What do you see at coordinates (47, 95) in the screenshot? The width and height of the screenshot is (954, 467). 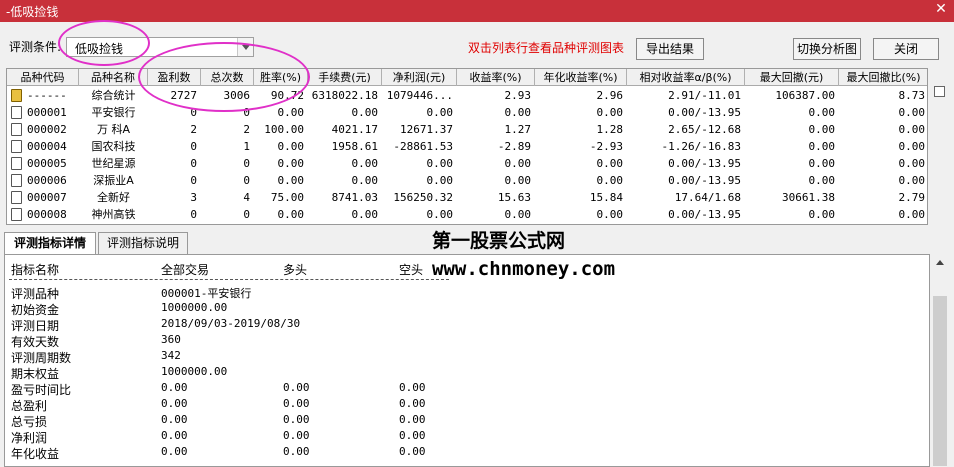 I see `cell-code: ------` at bounding box center [47, 95].